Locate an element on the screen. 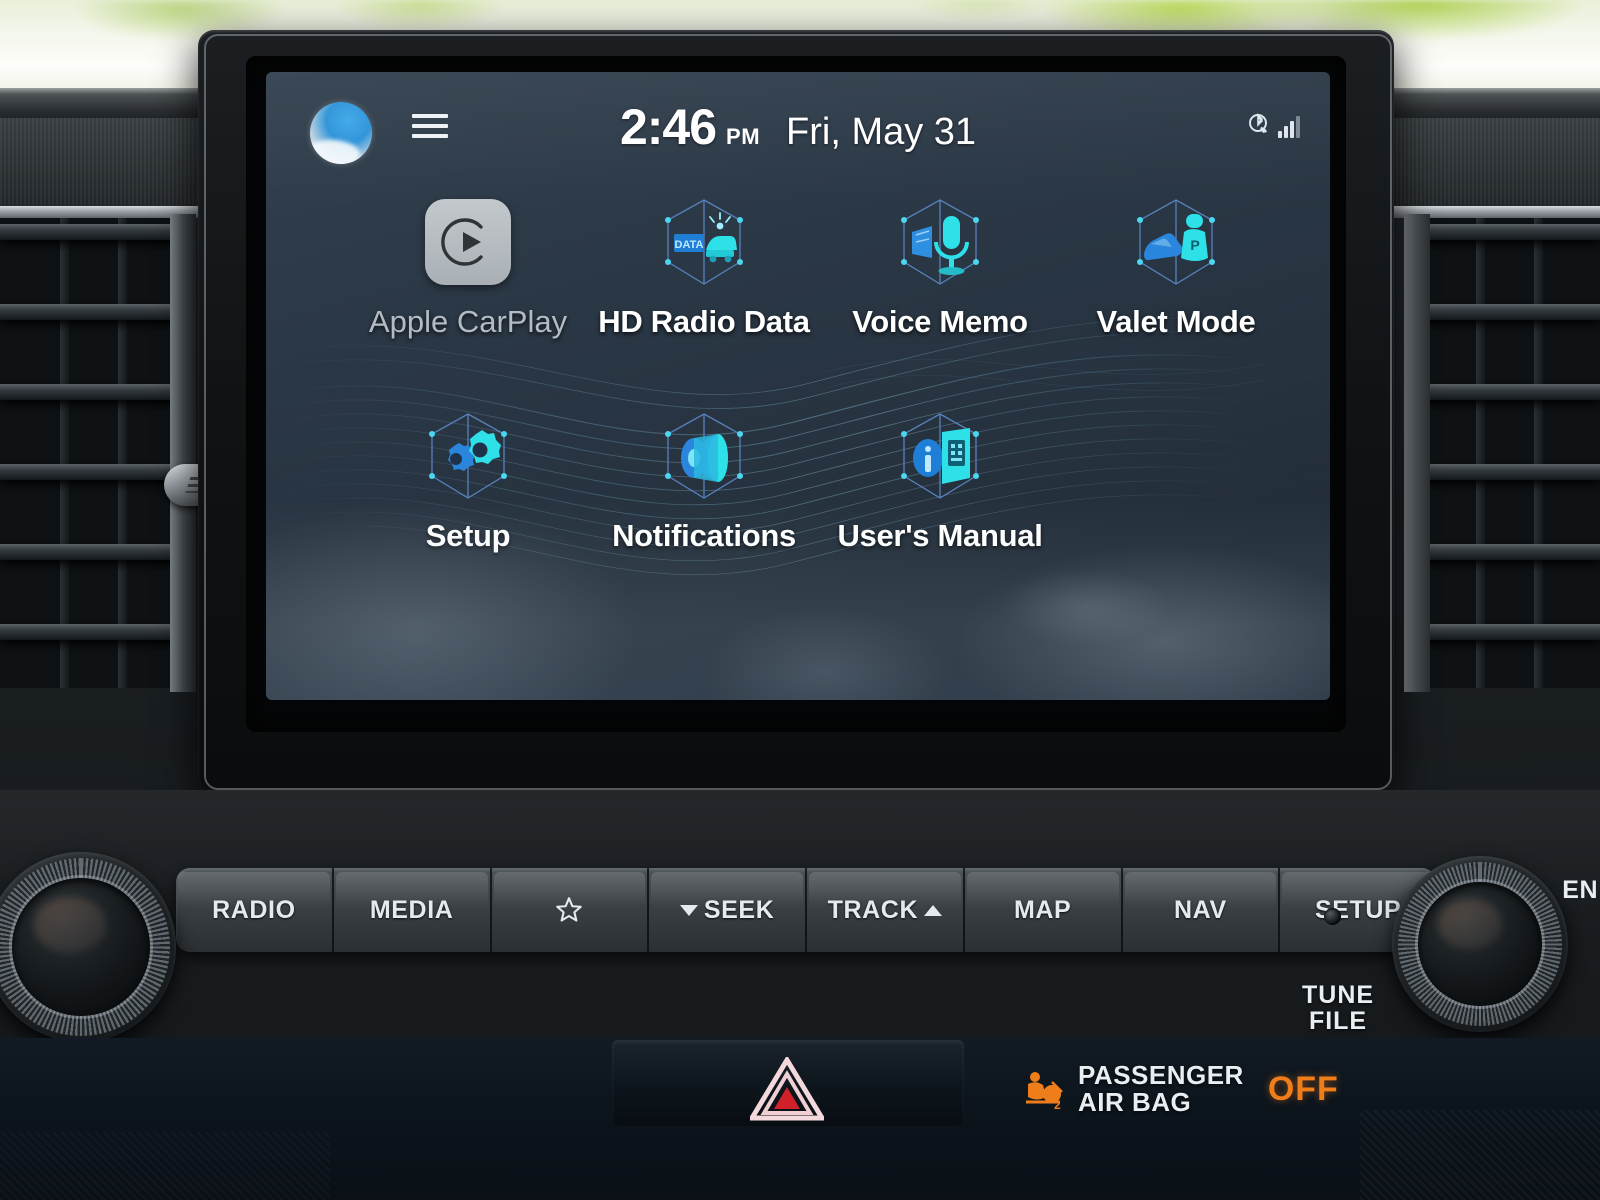  clock-date: Fri, May 31 is located at coordinates (881, 132).